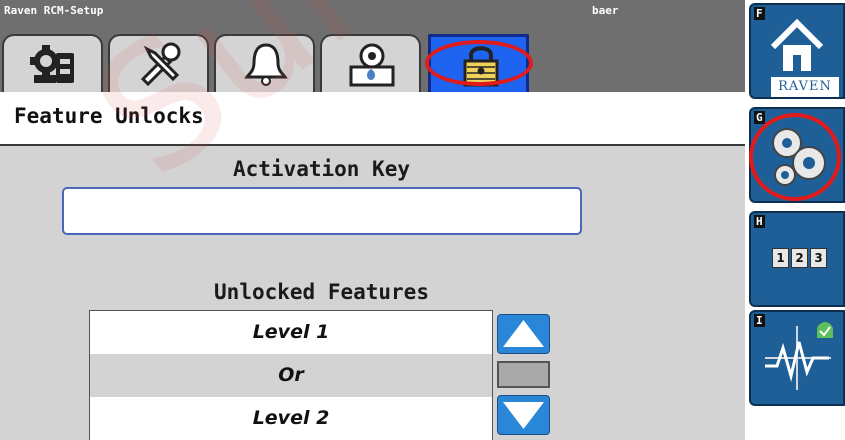  I want to click on digit-key: 2, so click(799, 258).